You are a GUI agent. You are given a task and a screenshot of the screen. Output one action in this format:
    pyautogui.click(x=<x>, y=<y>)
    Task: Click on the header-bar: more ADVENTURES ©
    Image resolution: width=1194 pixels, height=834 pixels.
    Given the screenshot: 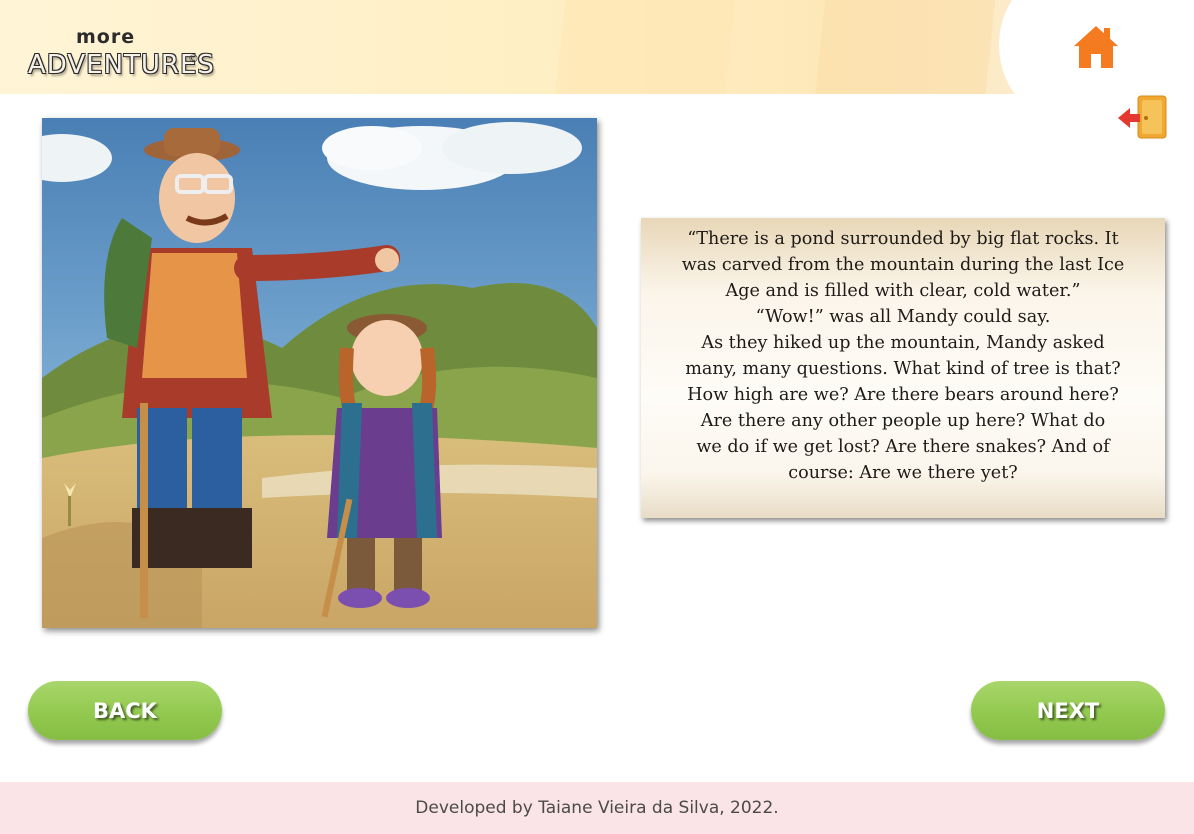 What is the action you would take?
    pyautogui.click(x=597, y=47)
    